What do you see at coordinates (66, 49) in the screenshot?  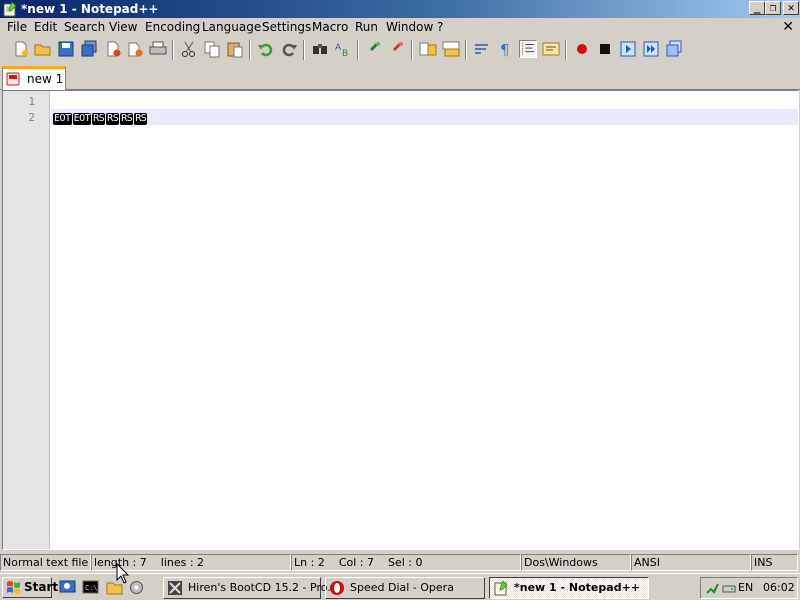 I see `save-icon` at bounding box center [66, 49].